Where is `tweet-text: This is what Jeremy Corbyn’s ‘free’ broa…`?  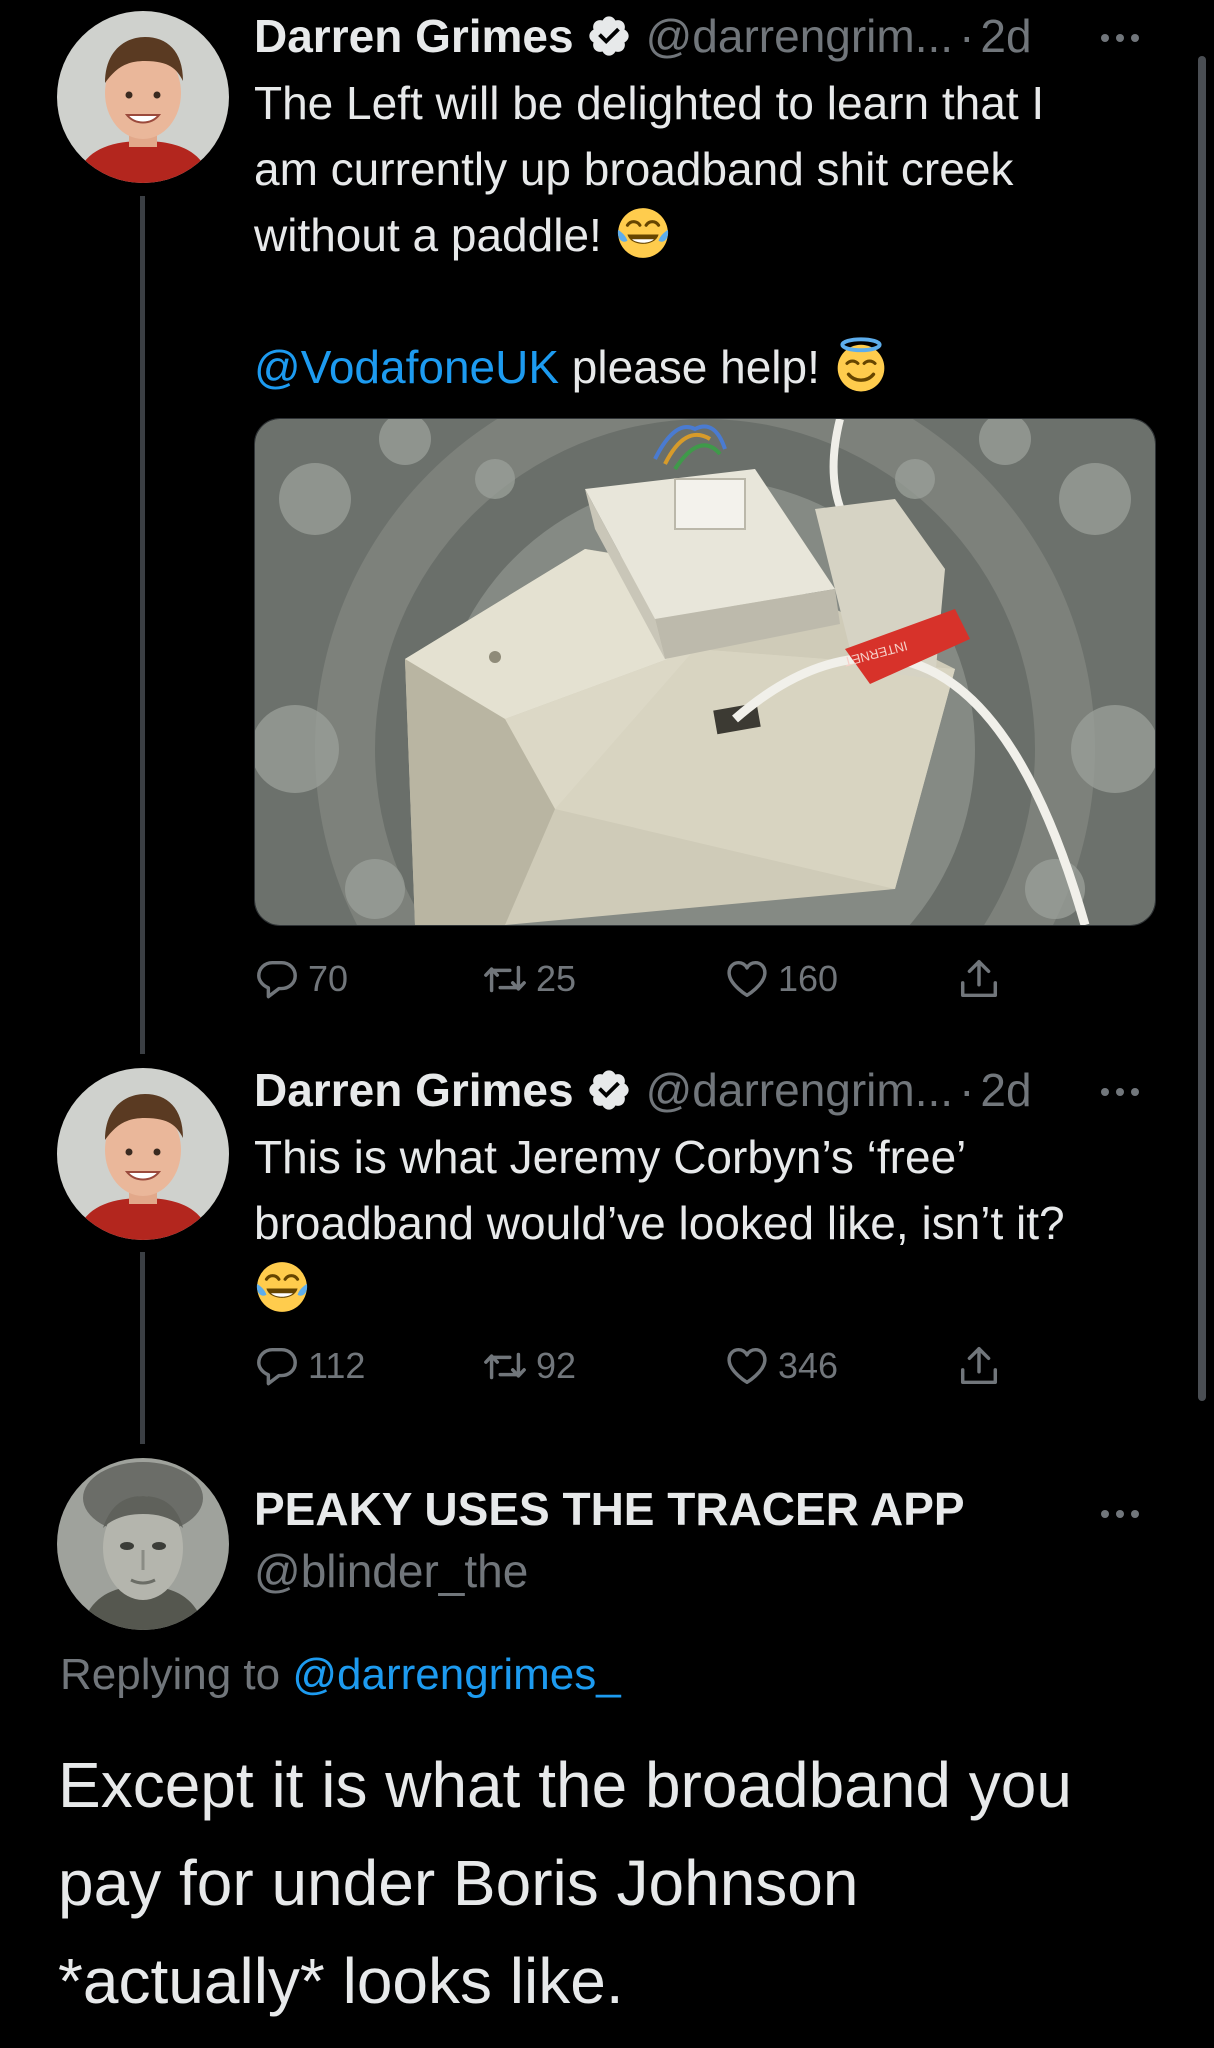
tweet-text: This is what Jeremy Corbyn’s ‘free’ broa… is located at coordinates (714, 1223).